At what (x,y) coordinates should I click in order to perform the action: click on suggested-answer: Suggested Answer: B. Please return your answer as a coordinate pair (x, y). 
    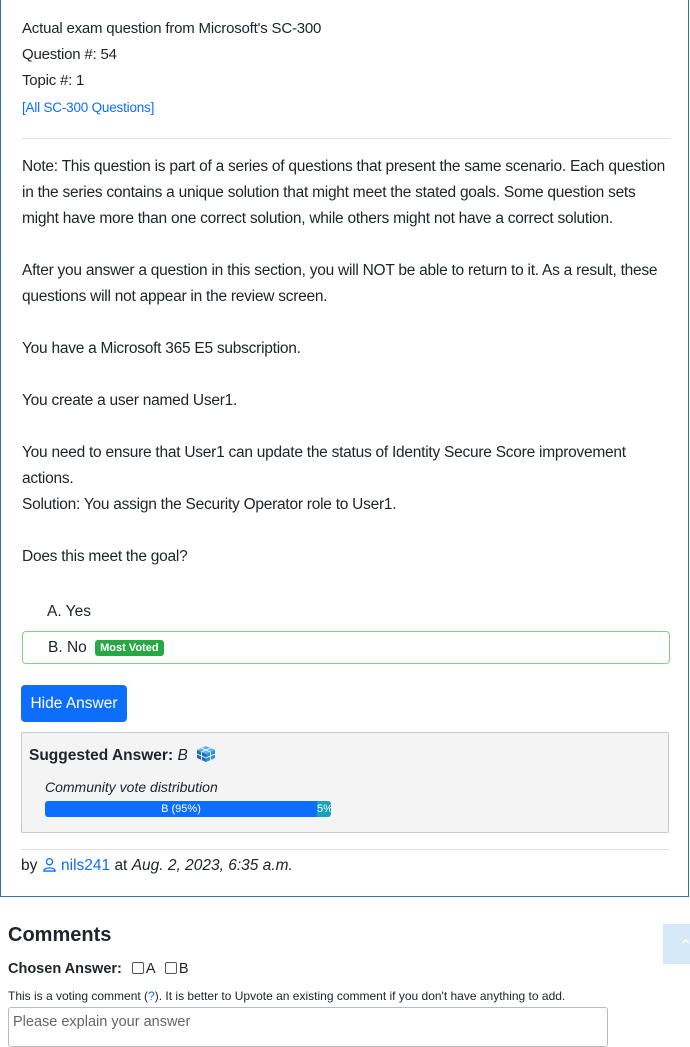
    Looking at the image, I should click on (122, 756).